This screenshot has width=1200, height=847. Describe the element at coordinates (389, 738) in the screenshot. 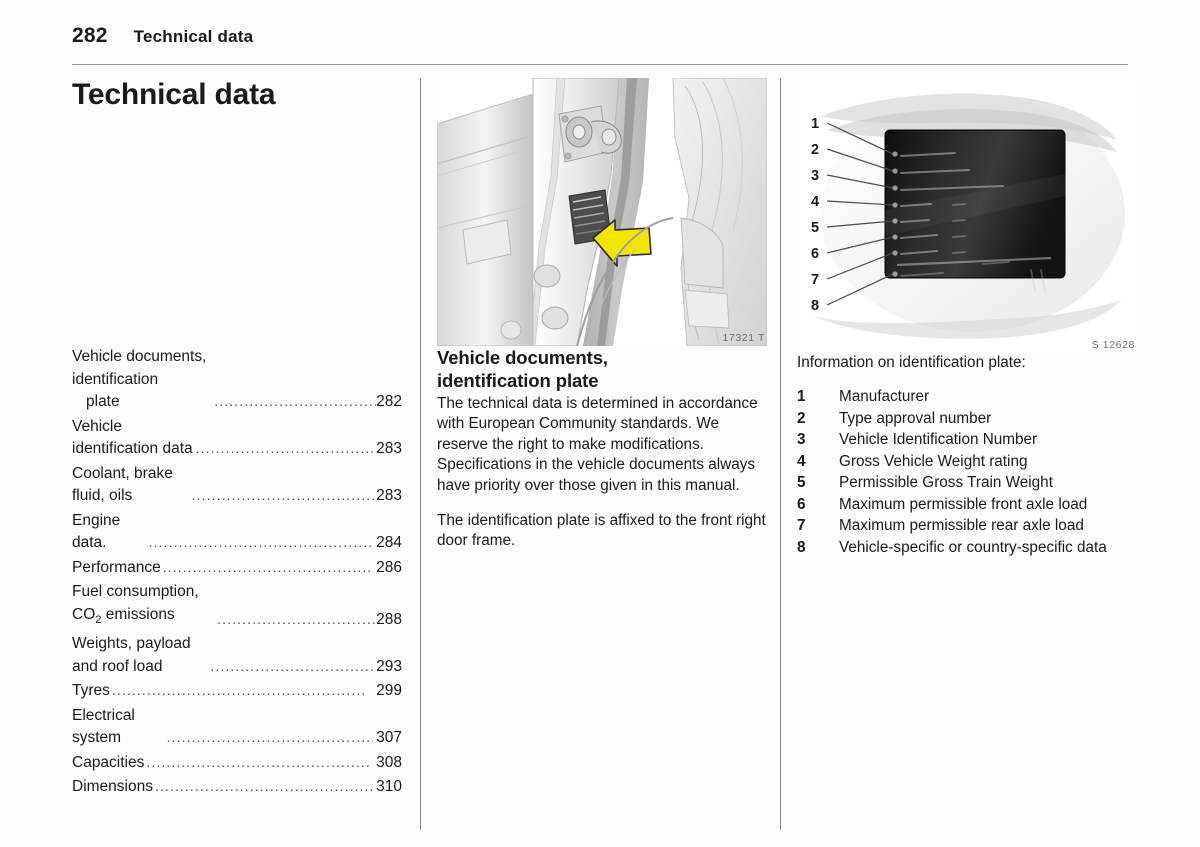

I see `toc-entry-page-number: 307` at that location.